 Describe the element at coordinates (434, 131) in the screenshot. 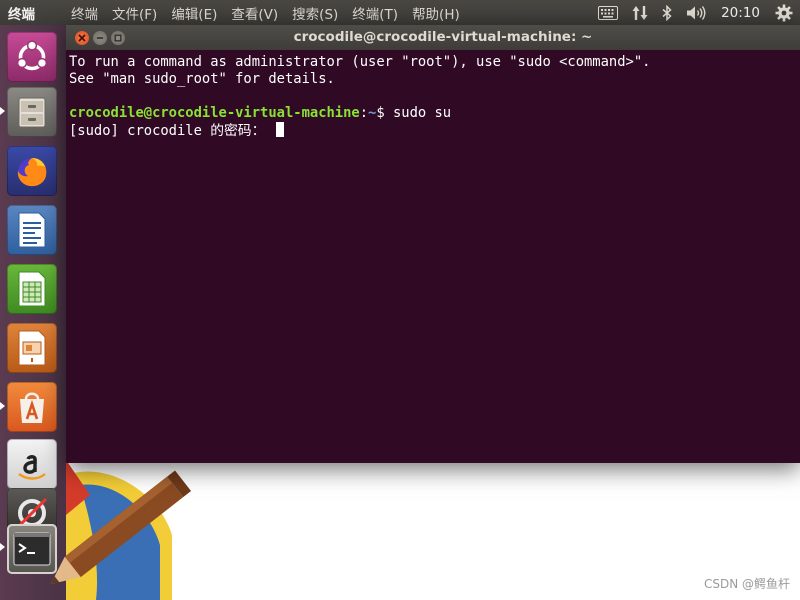

I see `password-line: [sudo] crocodile 的密码：` at that location.